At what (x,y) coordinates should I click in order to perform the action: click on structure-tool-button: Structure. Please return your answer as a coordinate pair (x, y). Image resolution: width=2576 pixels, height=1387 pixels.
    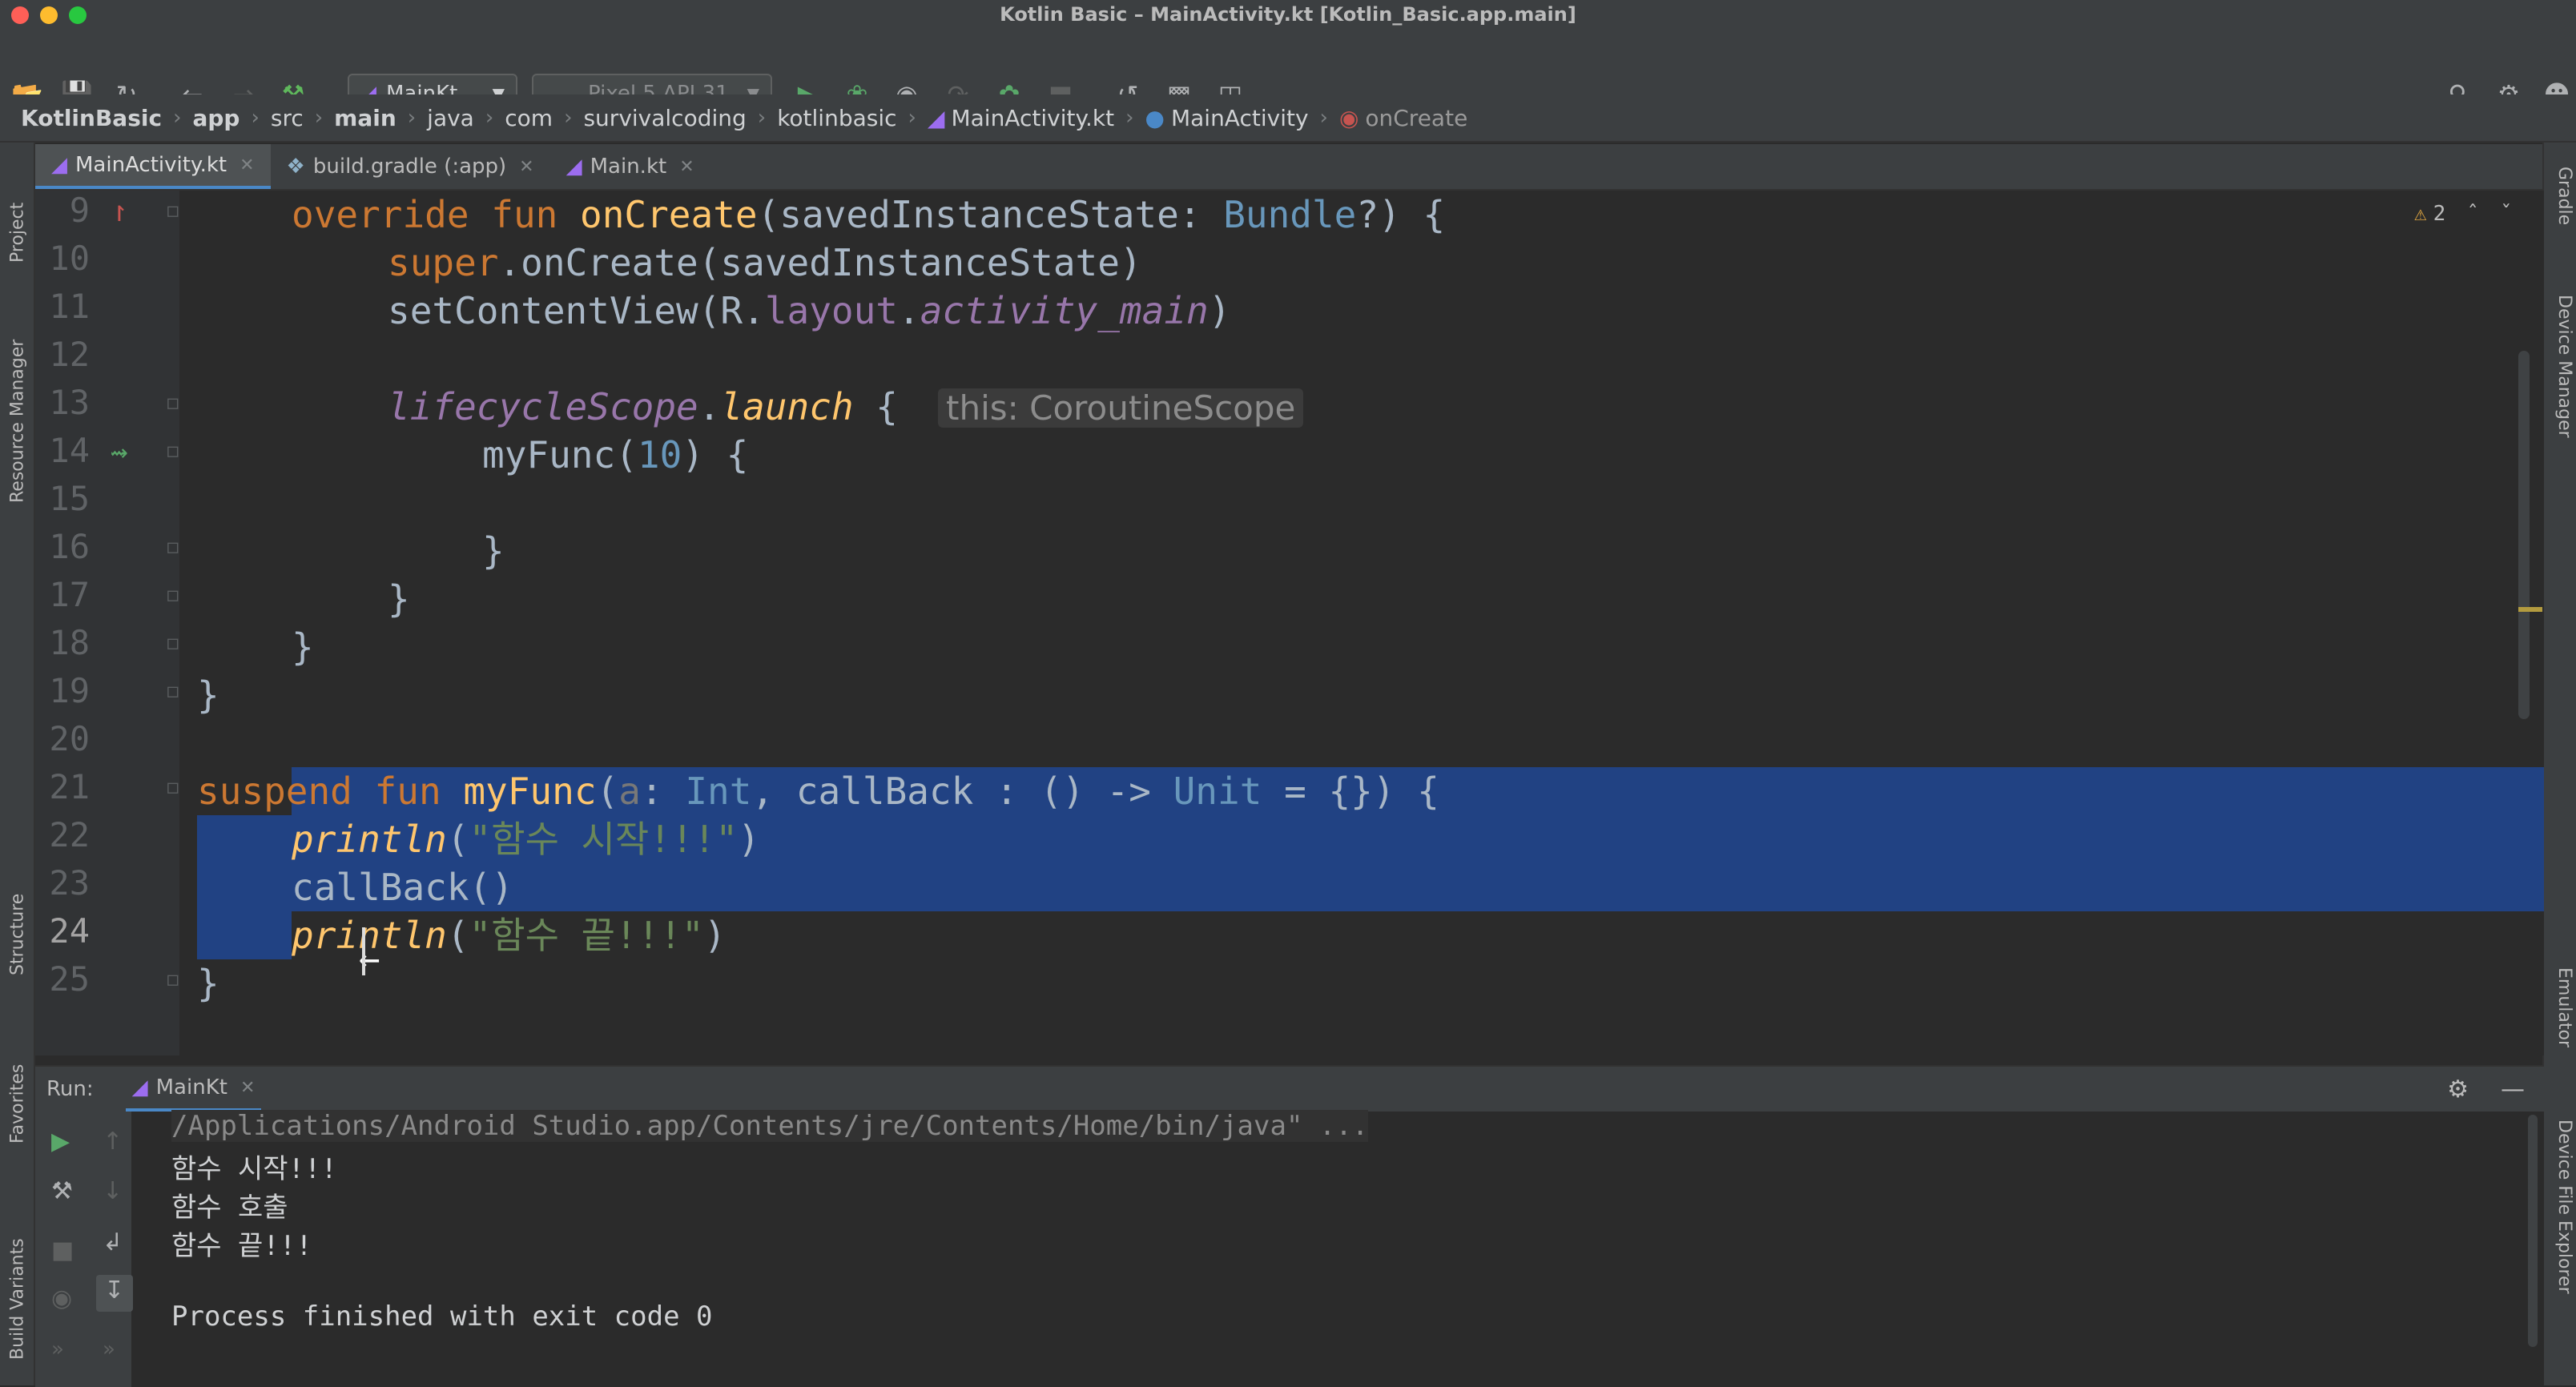
    Looking at the image, I should click on (17, 915).